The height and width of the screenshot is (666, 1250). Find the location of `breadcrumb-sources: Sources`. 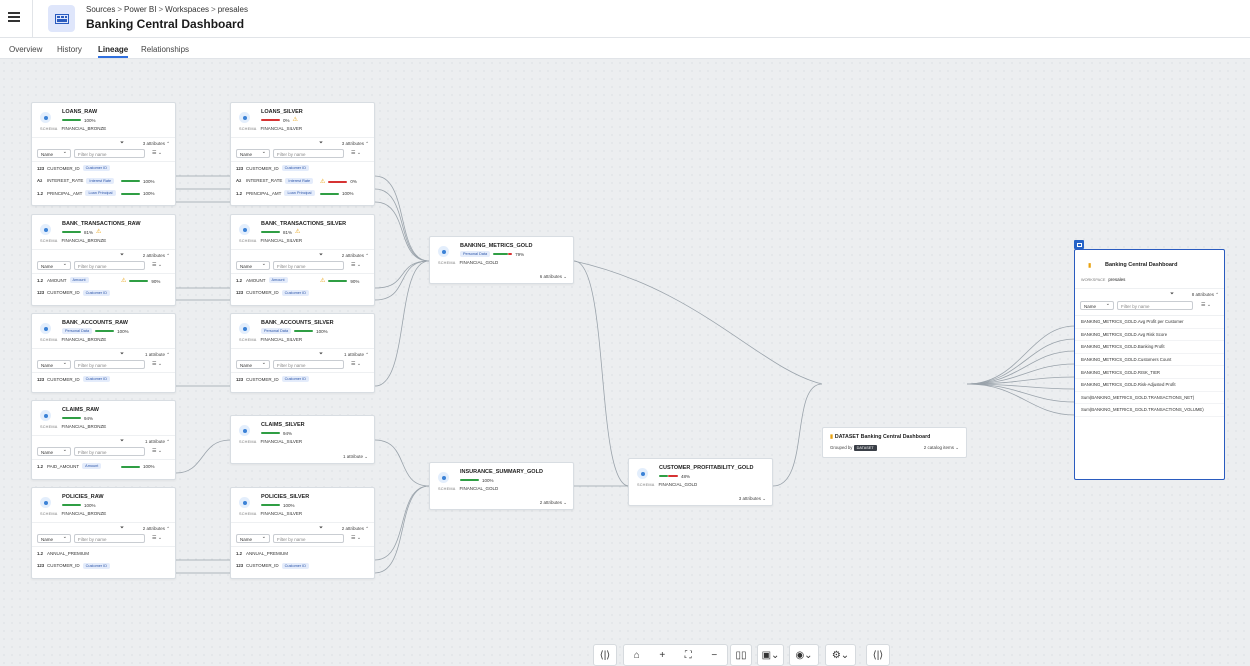

breadcrumb-sources: Sources is located at coordinates (100, 9).